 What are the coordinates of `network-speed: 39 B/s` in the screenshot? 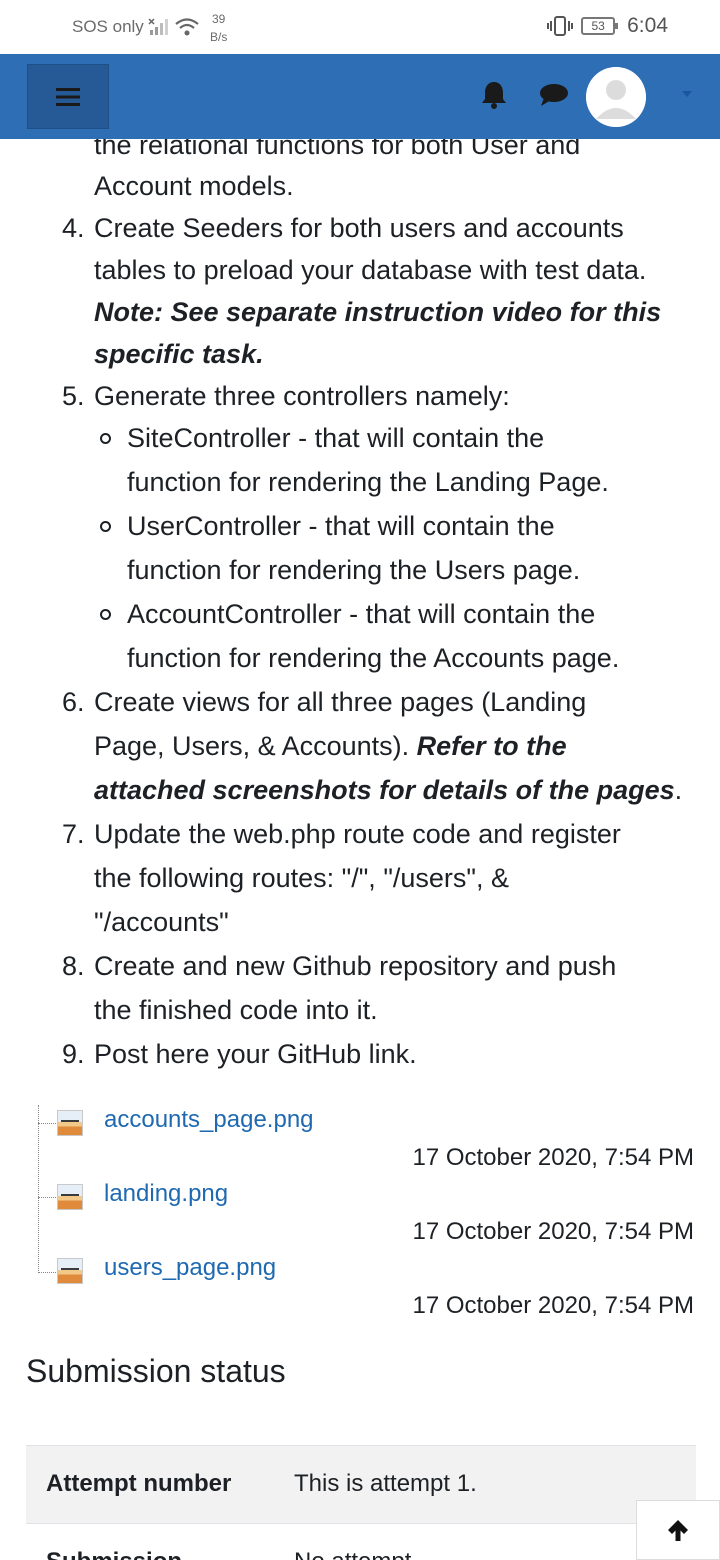 It's located at (218, 28).